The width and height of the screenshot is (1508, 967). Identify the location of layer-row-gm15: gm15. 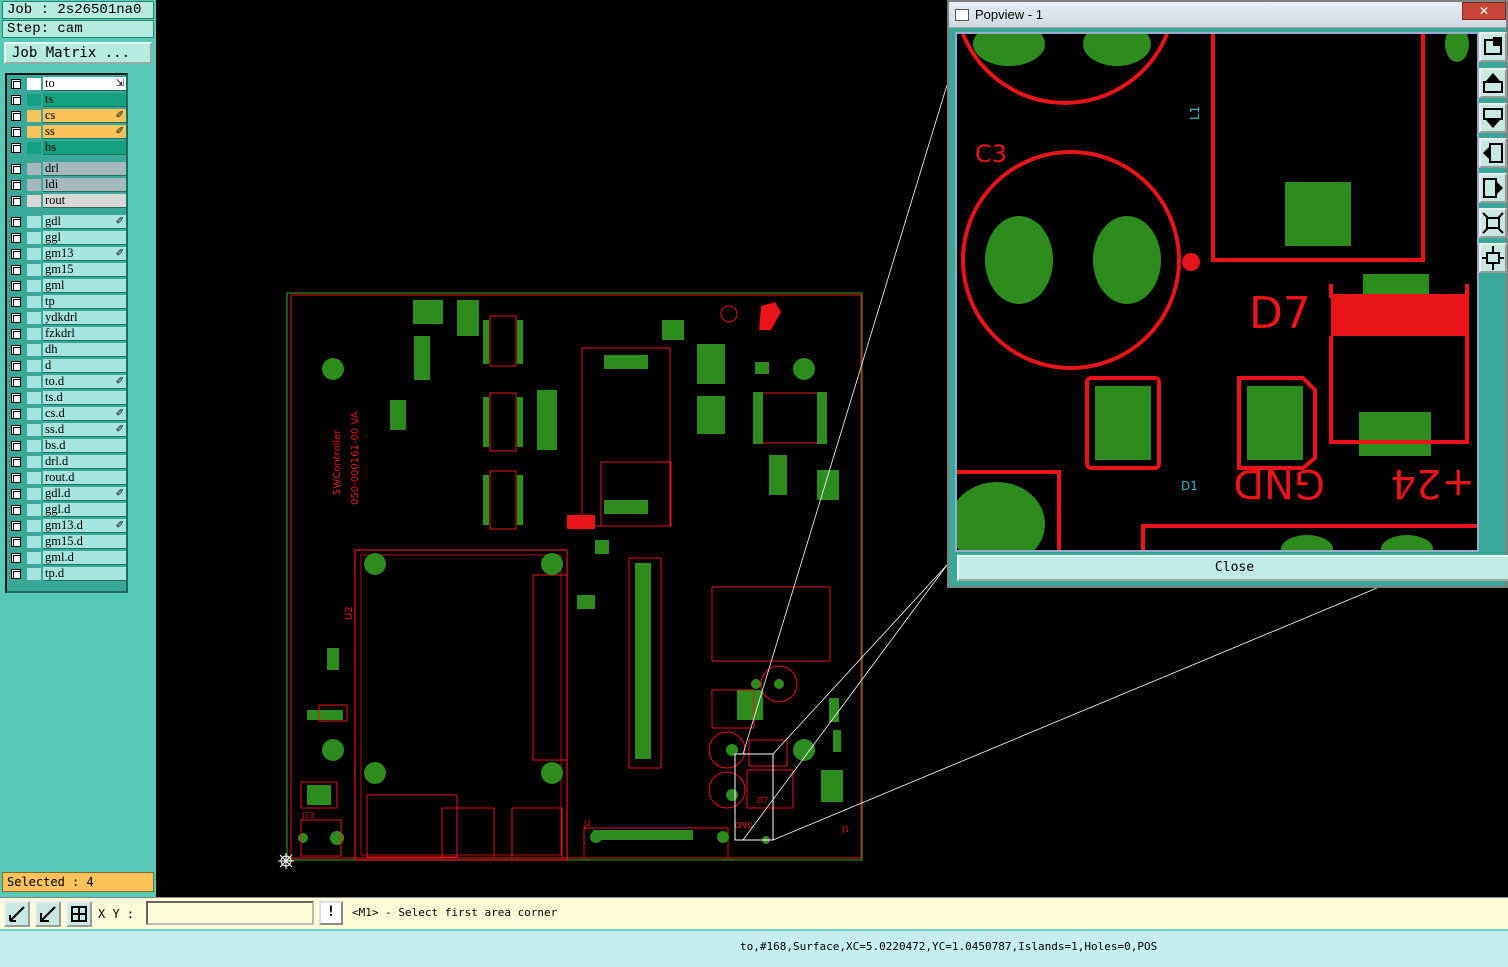
(67, 270).